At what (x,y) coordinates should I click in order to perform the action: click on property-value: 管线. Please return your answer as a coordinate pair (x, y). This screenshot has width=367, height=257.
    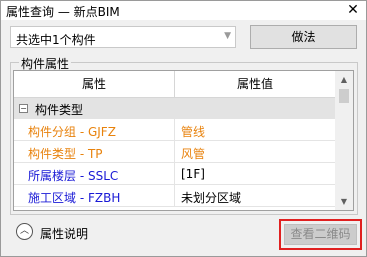
    Looking at the image, I should click on (193, 132).